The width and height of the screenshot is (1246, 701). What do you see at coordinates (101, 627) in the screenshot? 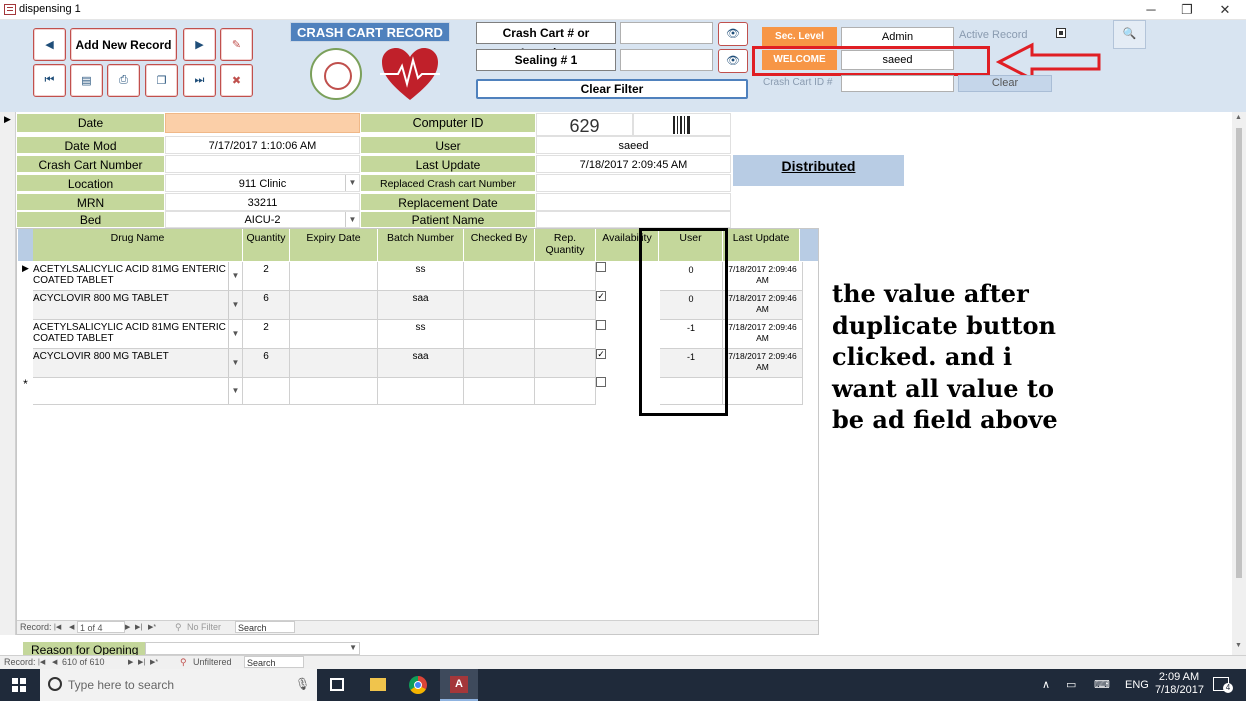
I see `subform-record-position: 1 of 4` at bounding box center [101, 627].